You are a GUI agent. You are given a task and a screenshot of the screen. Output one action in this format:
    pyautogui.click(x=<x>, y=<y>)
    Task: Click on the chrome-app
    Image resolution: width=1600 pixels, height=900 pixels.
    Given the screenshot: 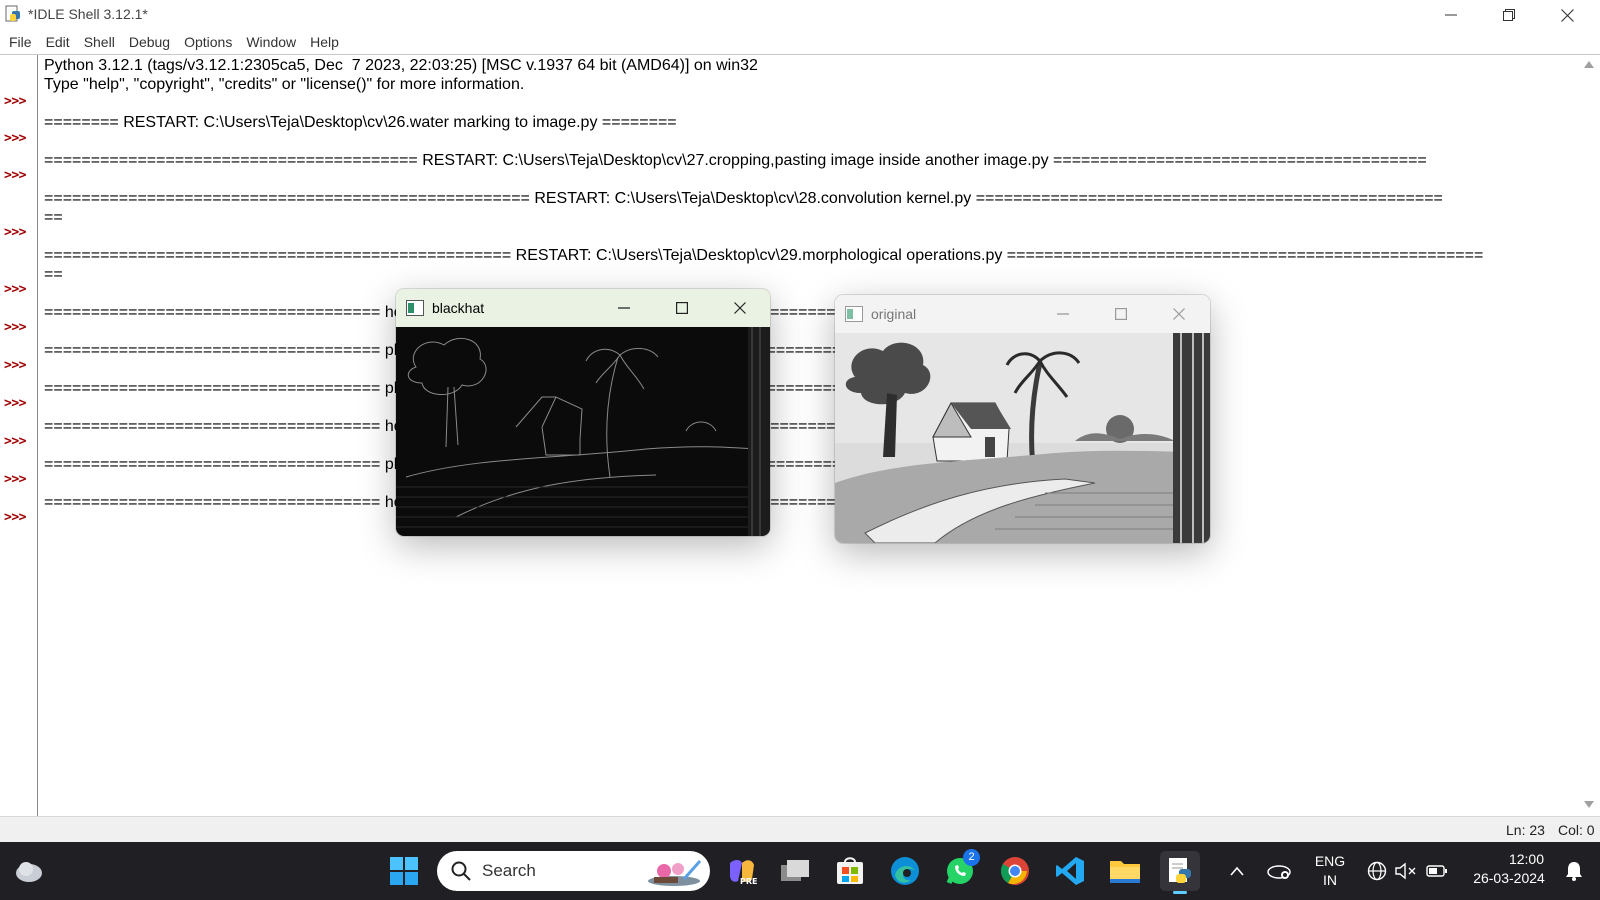 What is the action you would take?
    pyautogui.click(x=1015, y=871)
    